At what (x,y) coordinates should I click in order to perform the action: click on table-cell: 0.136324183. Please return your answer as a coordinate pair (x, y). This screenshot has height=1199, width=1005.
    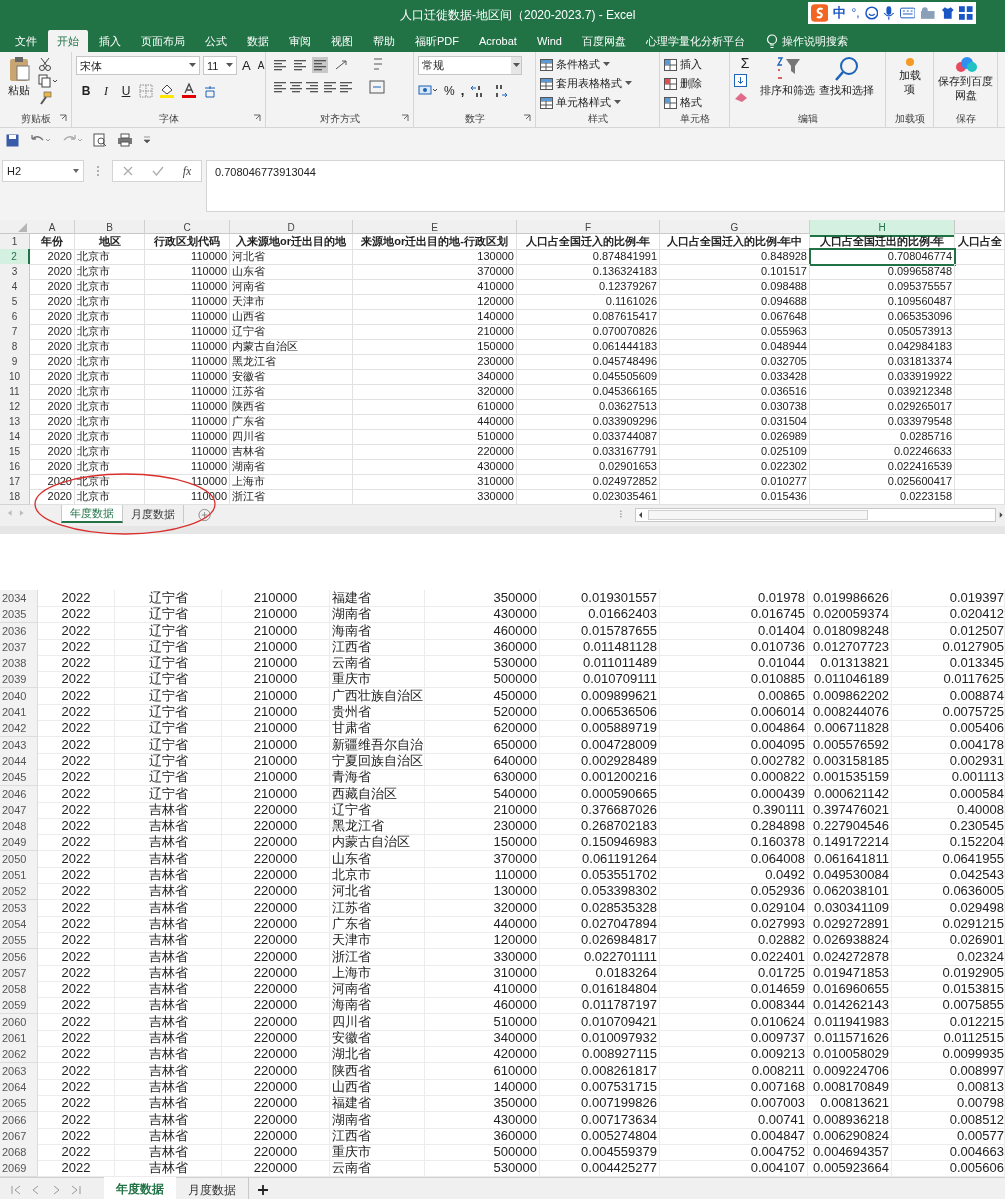
    Looking at the image, I should click on (588, 272).